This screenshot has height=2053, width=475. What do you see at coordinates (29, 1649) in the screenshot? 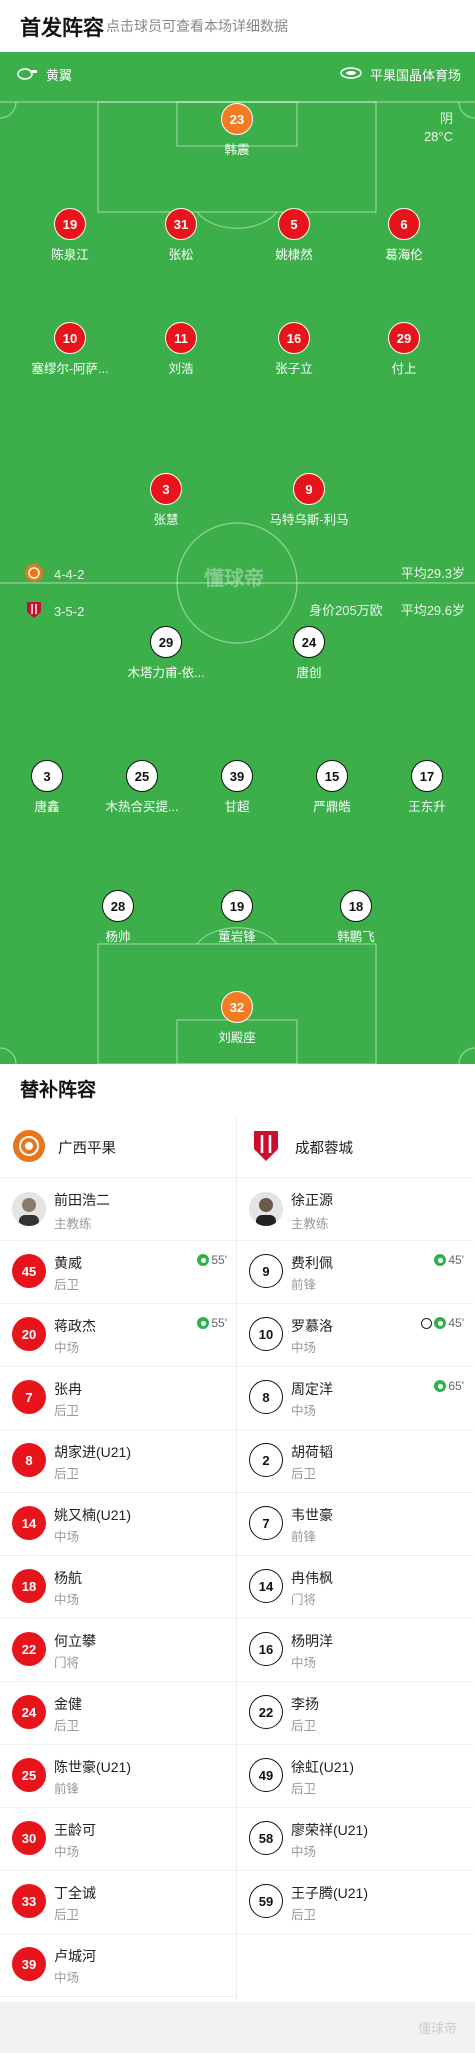
I see `player-number: 22` at bounding box center [29, 1649].